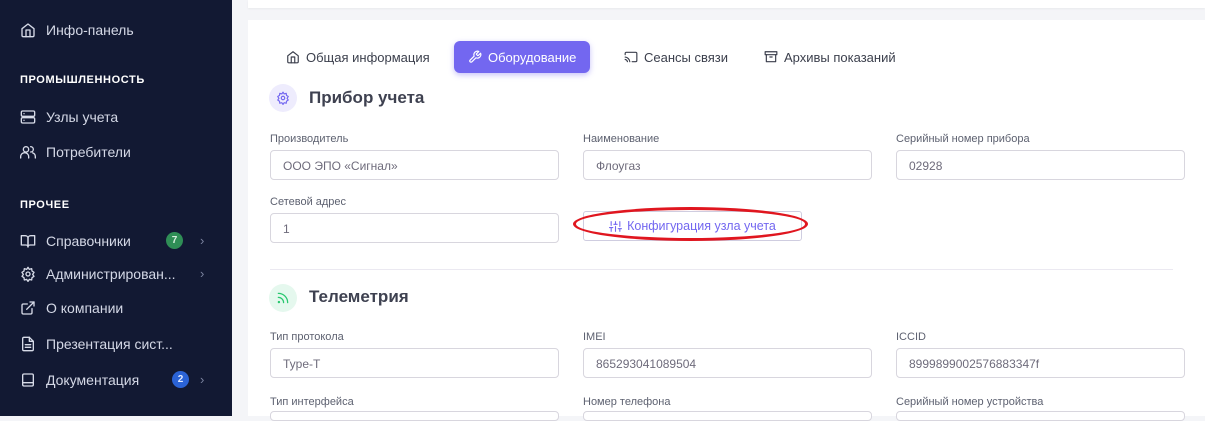 Image resolution: width=1205 pixels, height=421 pixels. Describe the element at coordinates (367, 97) in the screenshot. I see `device-section-title: Прибор учета` at that location.